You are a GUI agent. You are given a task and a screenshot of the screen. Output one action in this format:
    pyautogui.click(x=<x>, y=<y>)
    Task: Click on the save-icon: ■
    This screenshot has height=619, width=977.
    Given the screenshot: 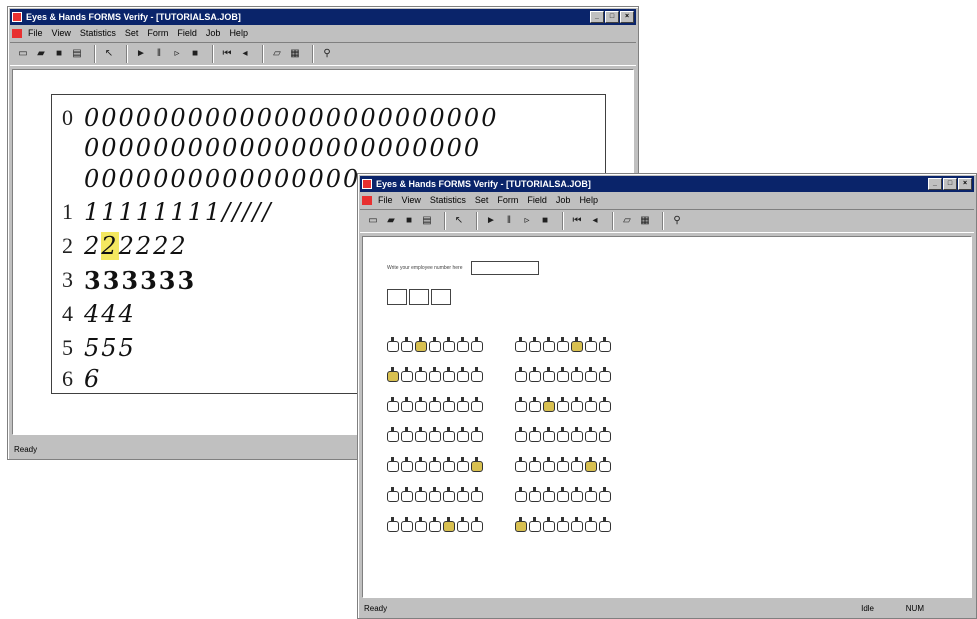 What is the action you would take?
    pyautogui.click(x=409, y=221)
    